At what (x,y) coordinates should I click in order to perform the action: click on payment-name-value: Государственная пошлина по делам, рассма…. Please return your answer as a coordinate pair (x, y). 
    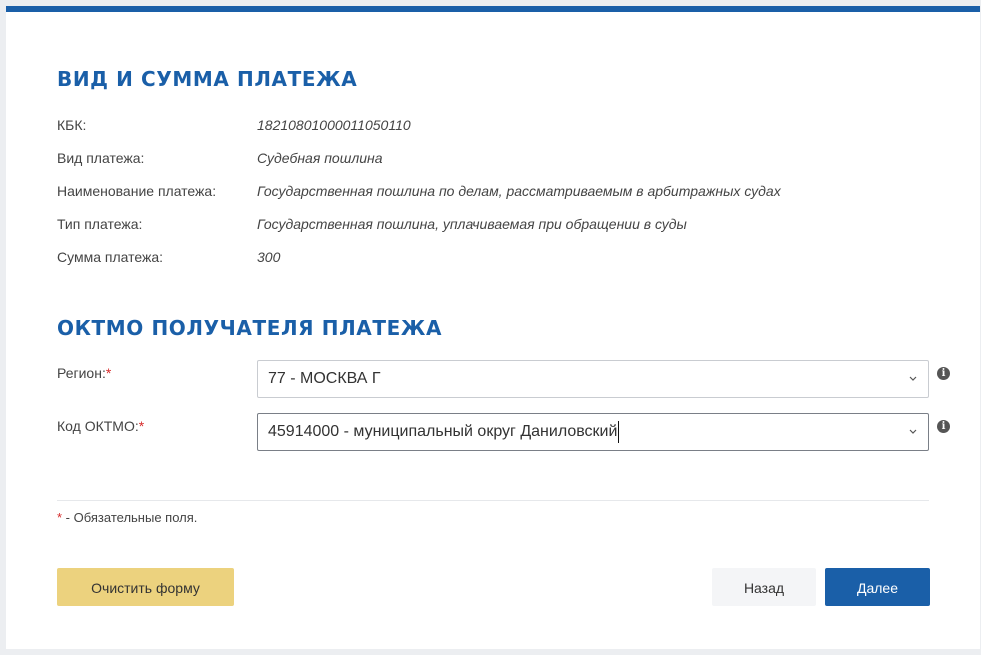
    Looking at the image, I should click on (519, 191).